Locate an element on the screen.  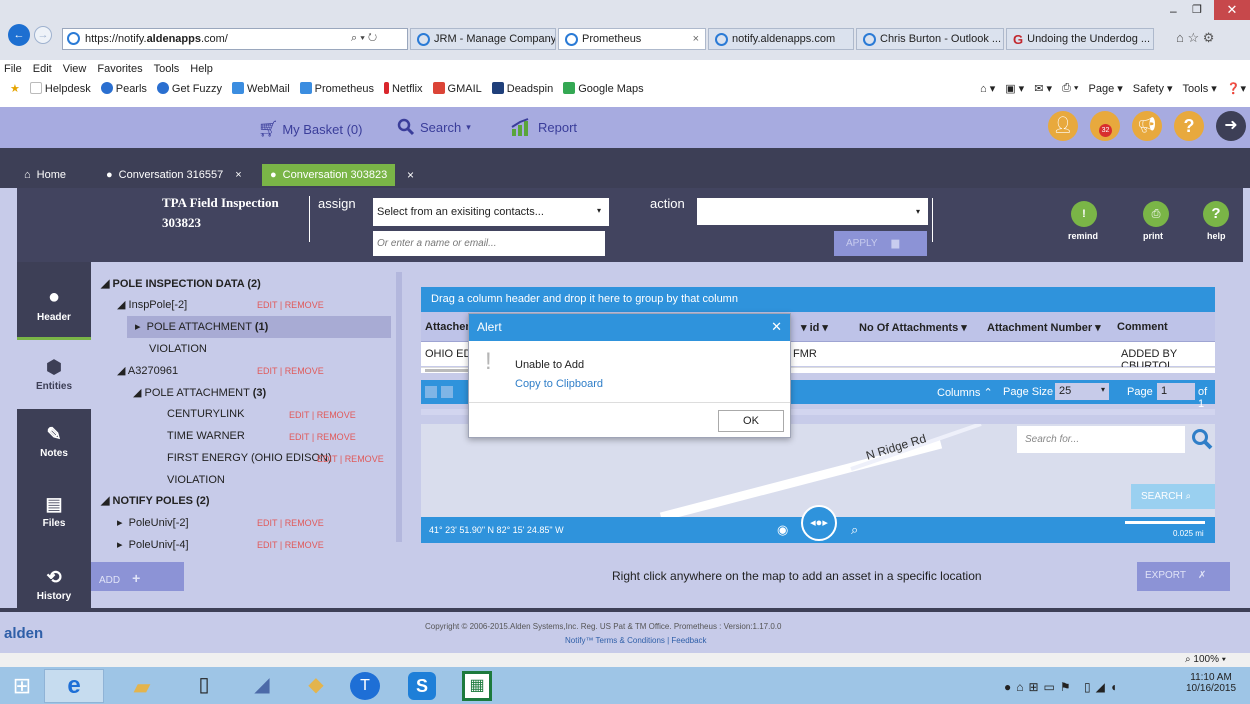
tree-node: ◢ POLE ATTACHMENT (3) is located at coordinates (199, 392).